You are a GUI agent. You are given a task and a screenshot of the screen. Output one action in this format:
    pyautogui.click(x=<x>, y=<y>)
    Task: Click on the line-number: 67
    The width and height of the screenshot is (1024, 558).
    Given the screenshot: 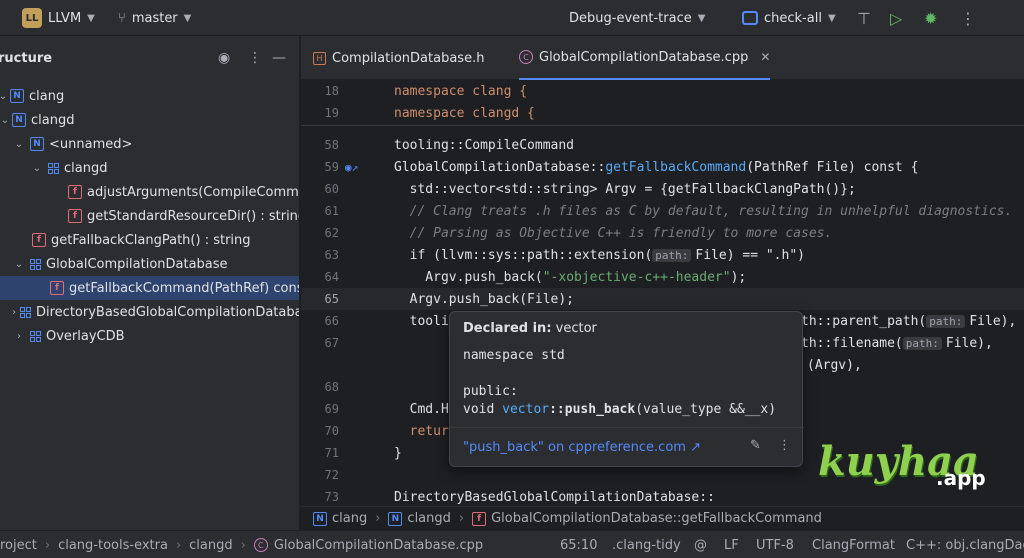 What is the action you would take?
    pyautogui.click(x=331, y=343)
    